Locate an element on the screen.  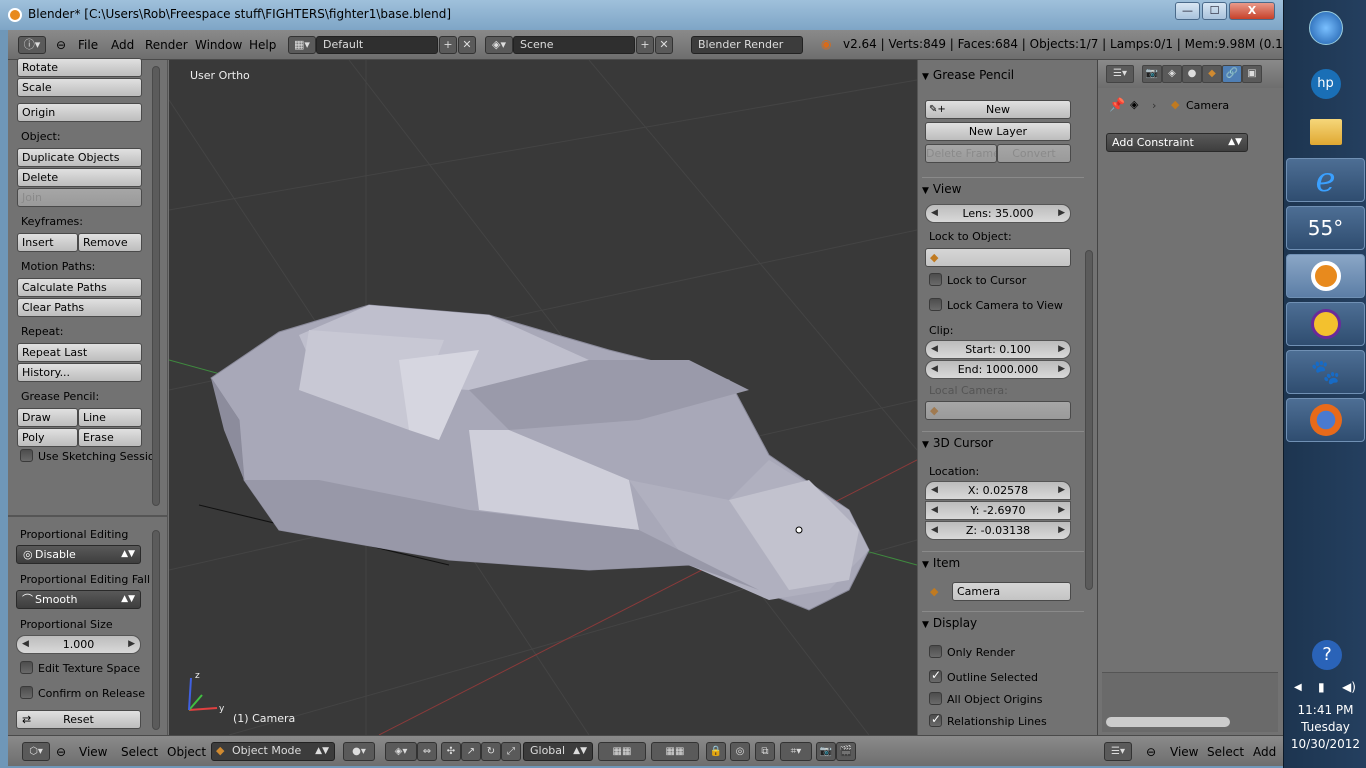
insert-keyframe-button: Insert is located at coordinates (47, 242).